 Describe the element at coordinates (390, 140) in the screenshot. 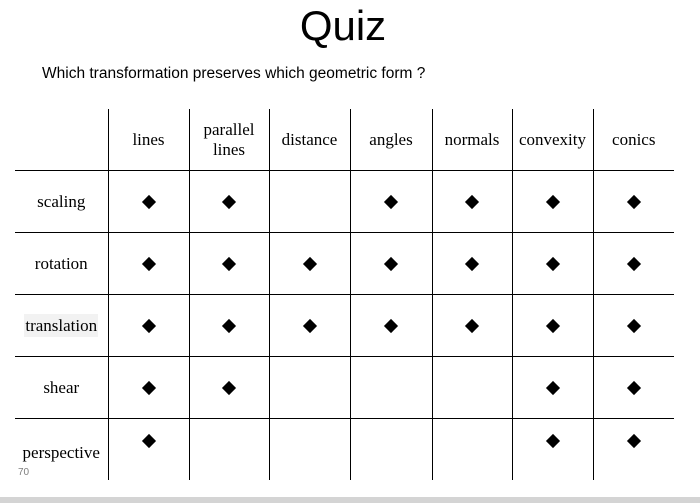

I see `column-header-angles: angles` at that location.